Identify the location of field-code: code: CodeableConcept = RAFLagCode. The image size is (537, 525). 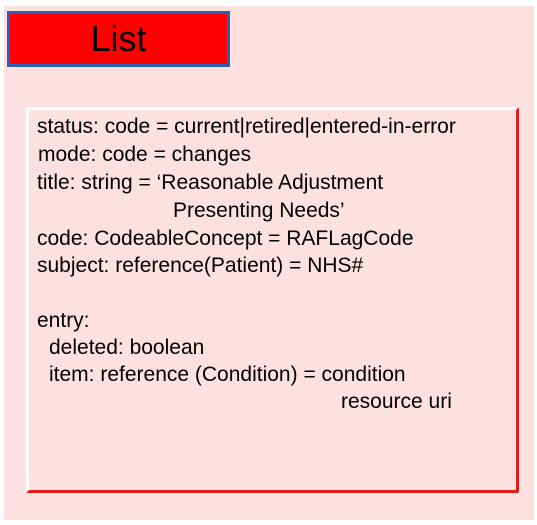
(225, 238).